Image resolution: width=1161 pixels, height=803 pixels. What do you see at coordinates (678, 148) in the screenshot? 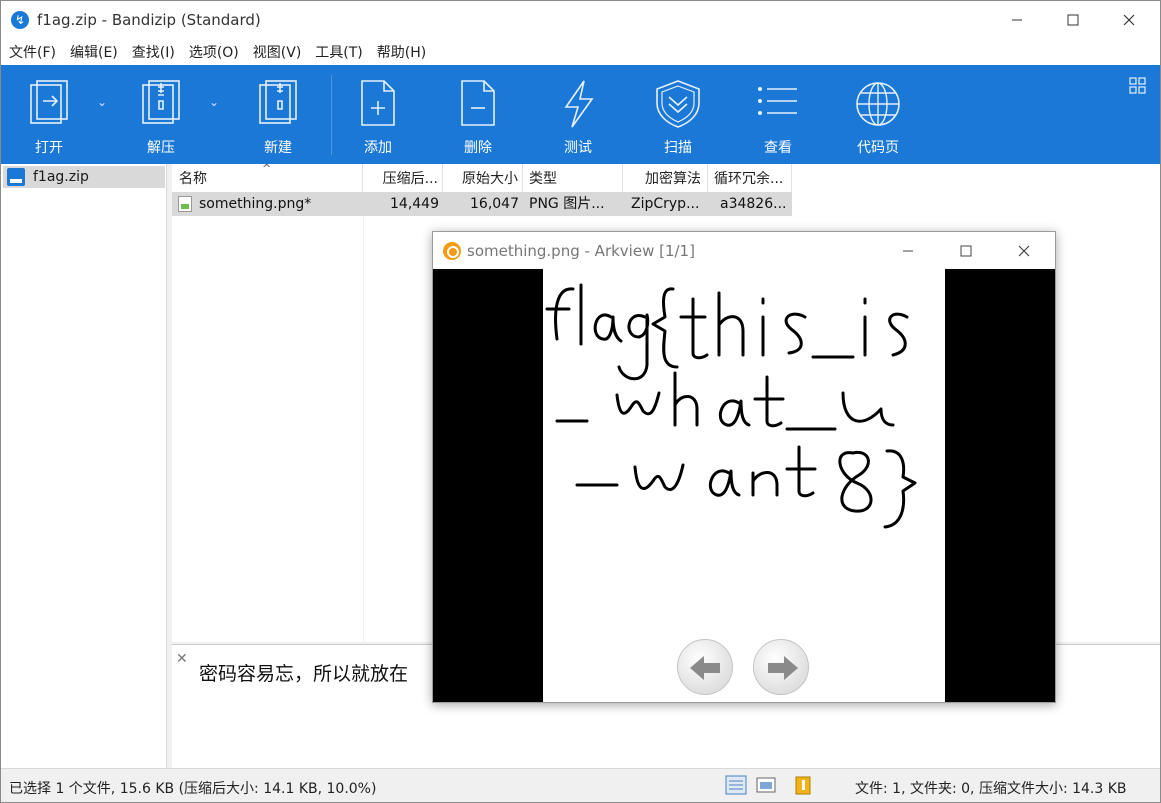
I see `scan-label: 扫描` at bounding box center [678, 148].